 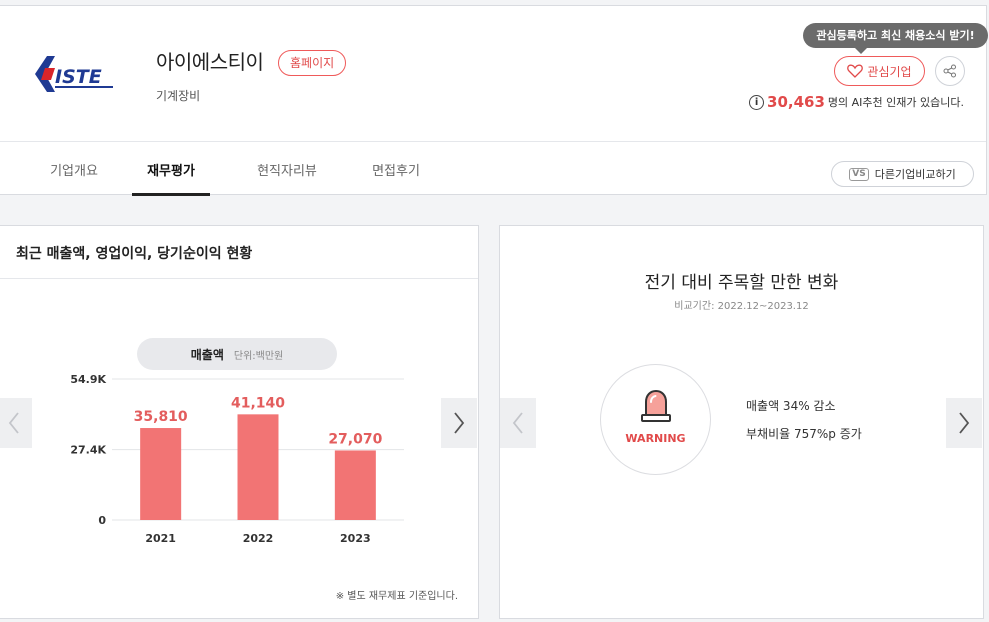 I want to click on company-logo: ISTE, so click(x=74, y=74).